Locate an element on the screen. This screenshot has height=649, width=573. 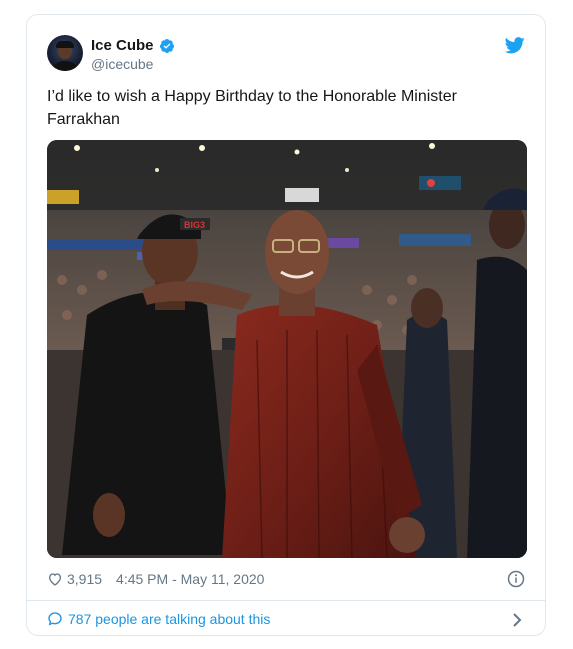
conversation-count-text: 787 people are talking about this is located at coordinates (169, 619).